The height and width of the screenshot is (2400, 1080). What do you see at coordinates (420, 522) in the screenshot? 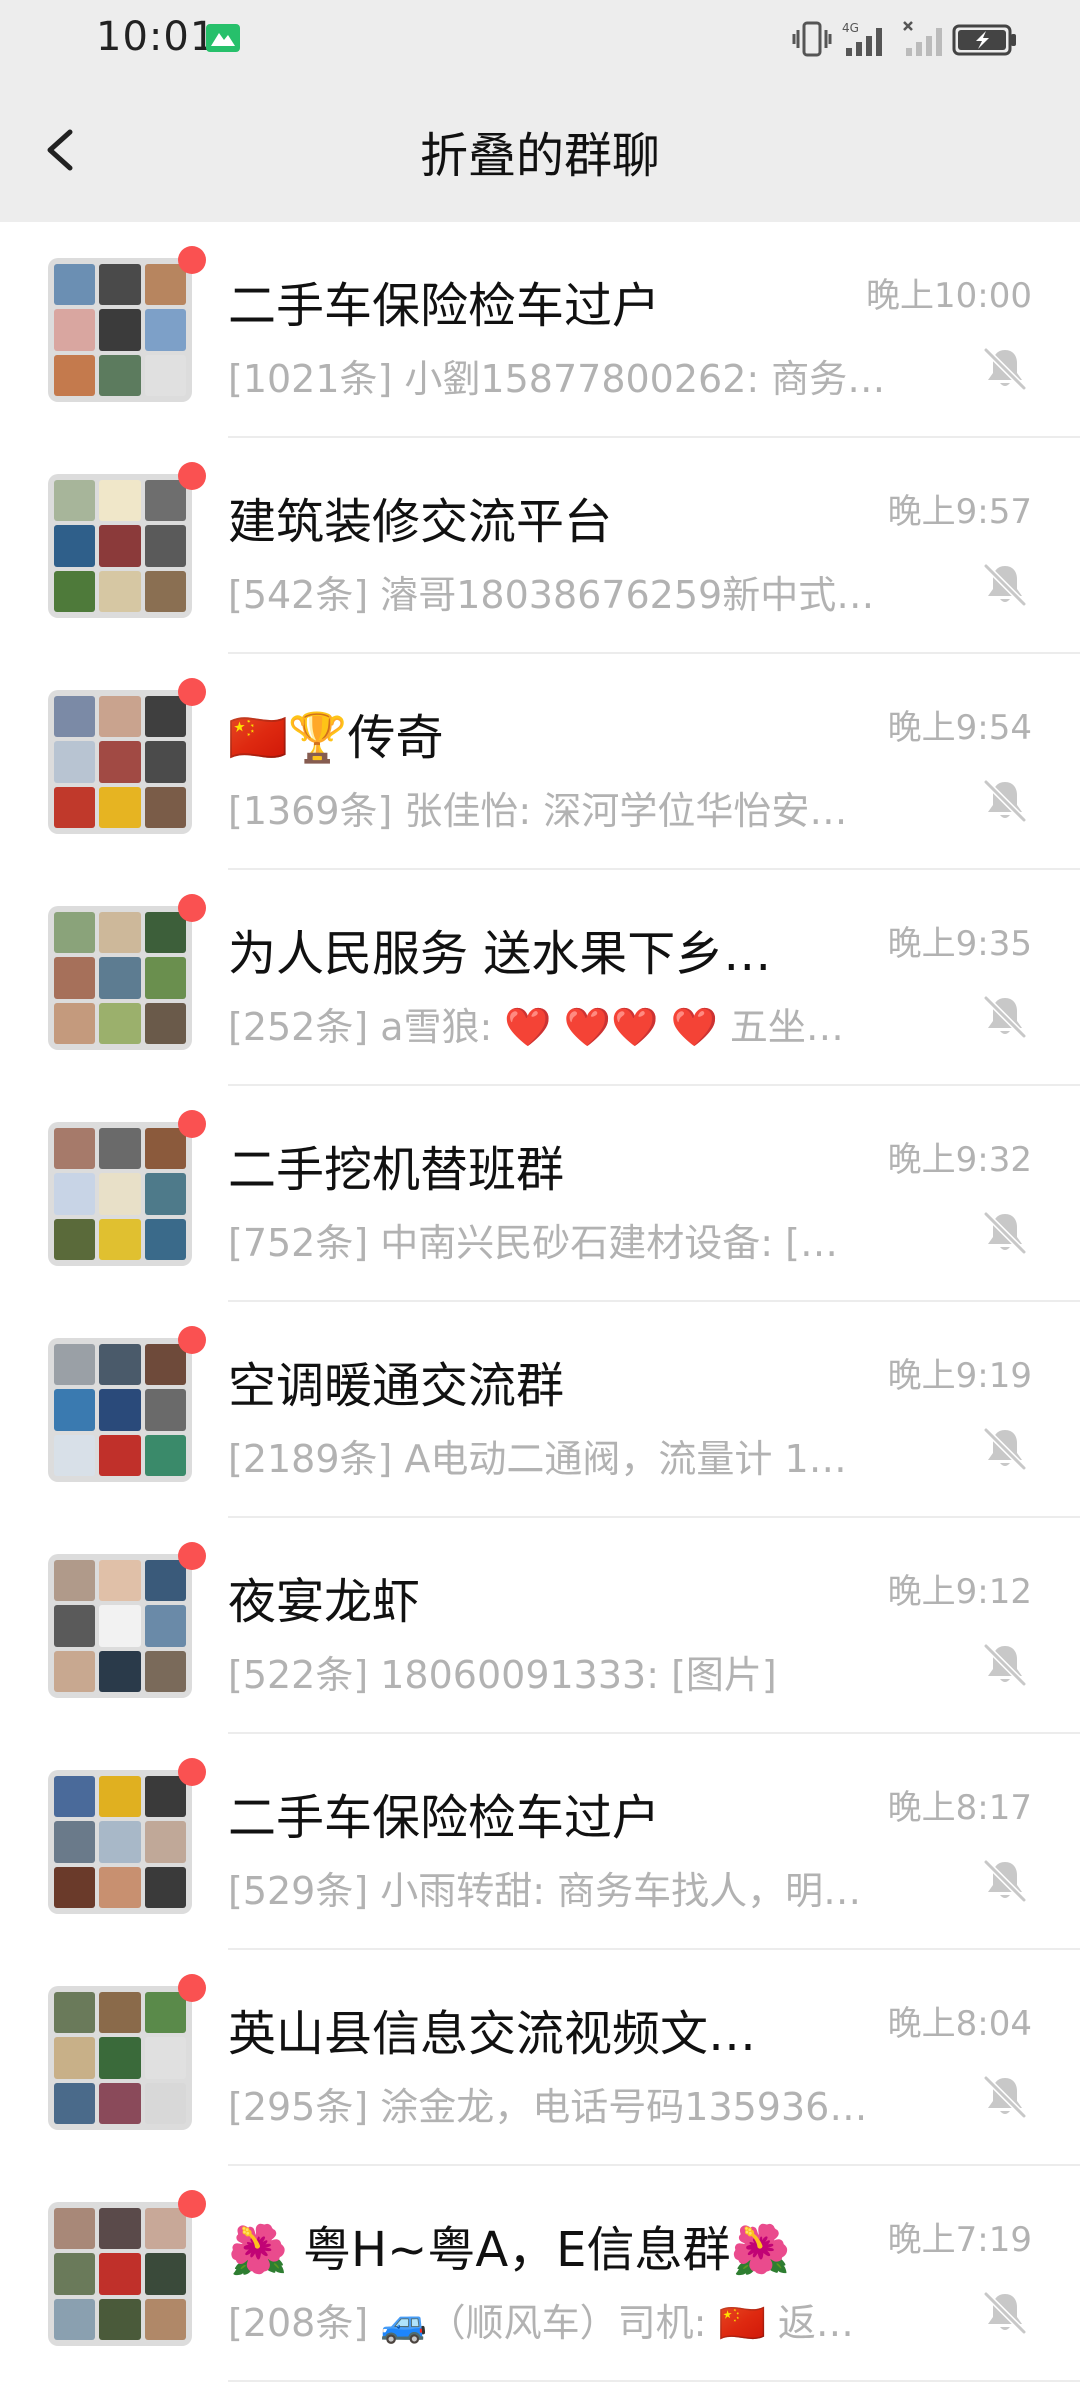
I see `chat-name: 建筑装修交流平台` at bounding box center [420, 522].